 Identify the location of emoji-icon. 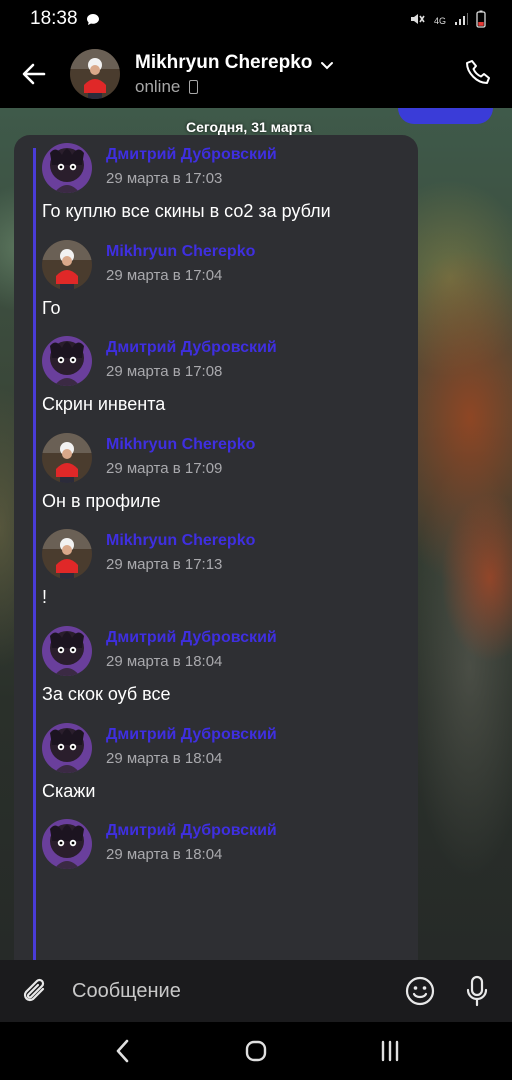
(420, 991).